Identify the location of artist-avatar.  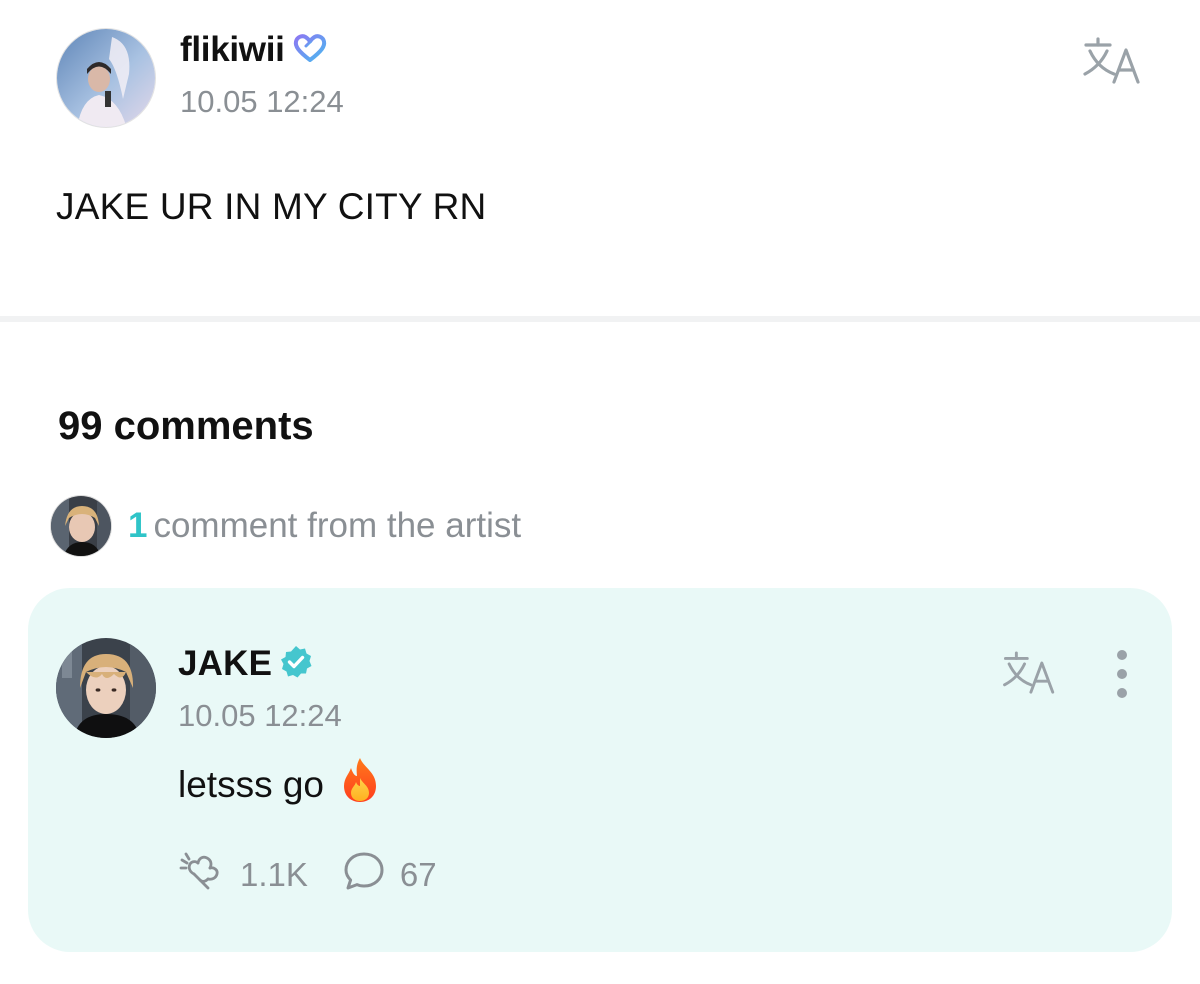
(106, 688).